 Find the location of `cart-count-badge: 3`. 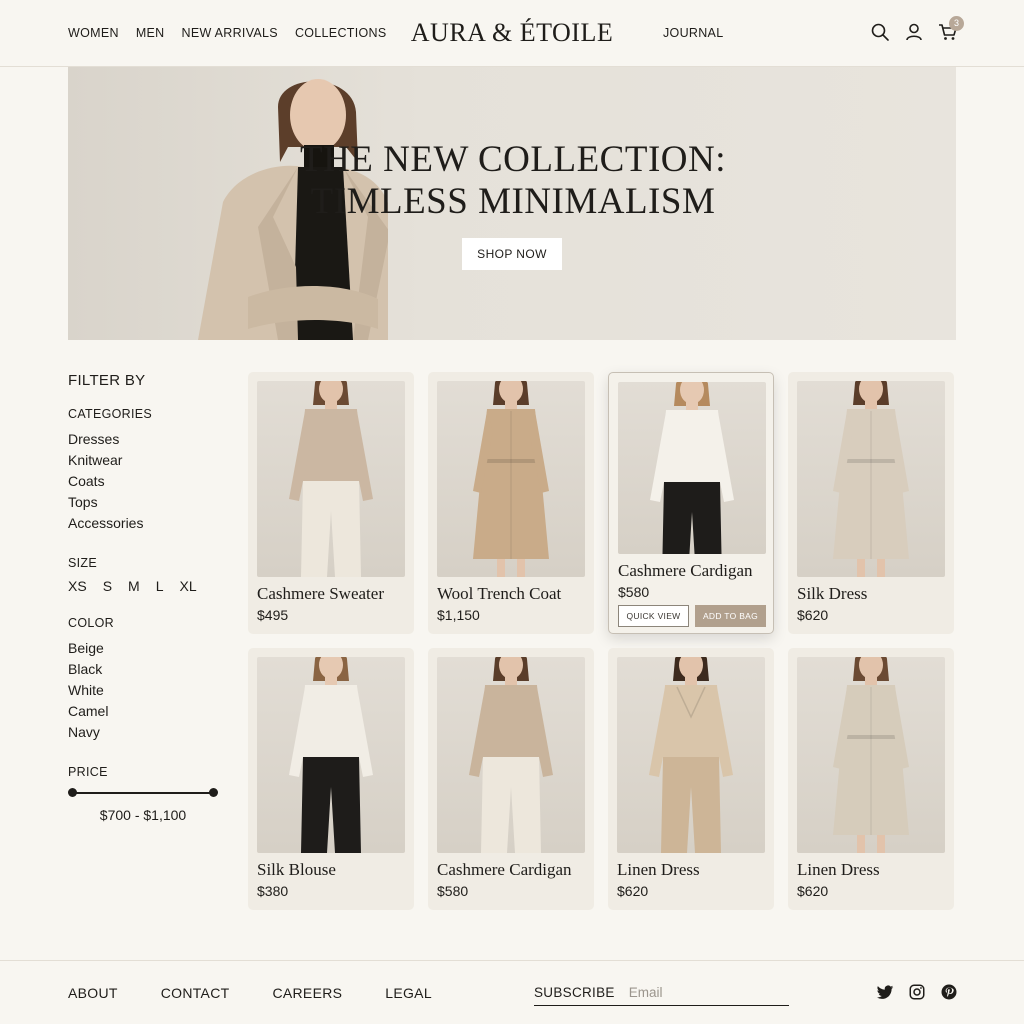

cart-count-badge: 3 is located at coordinates (956, 23).